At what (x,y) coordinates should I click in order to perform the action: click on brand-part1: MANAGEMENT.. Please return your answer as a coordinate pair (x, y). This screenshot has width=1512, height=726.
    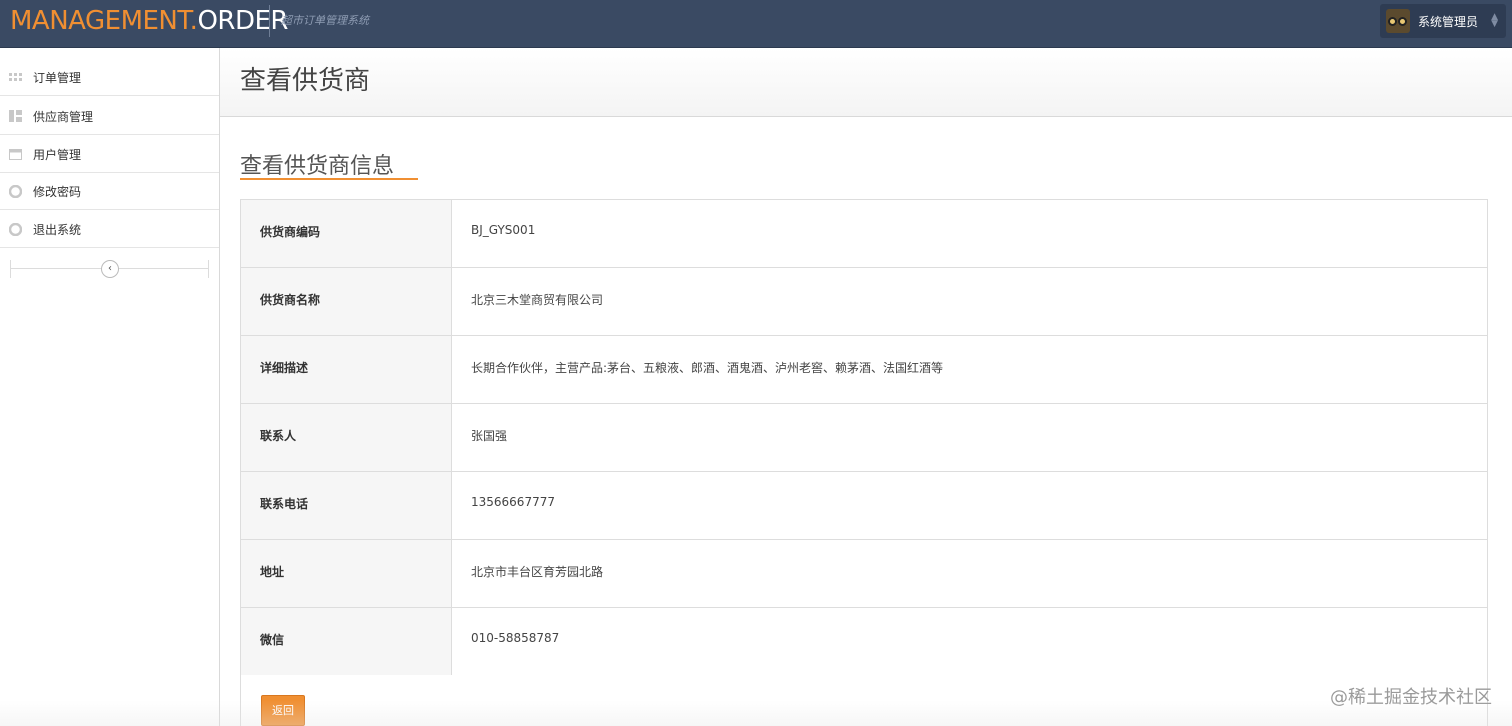
    Looking at the image, I should click on (104, 21).